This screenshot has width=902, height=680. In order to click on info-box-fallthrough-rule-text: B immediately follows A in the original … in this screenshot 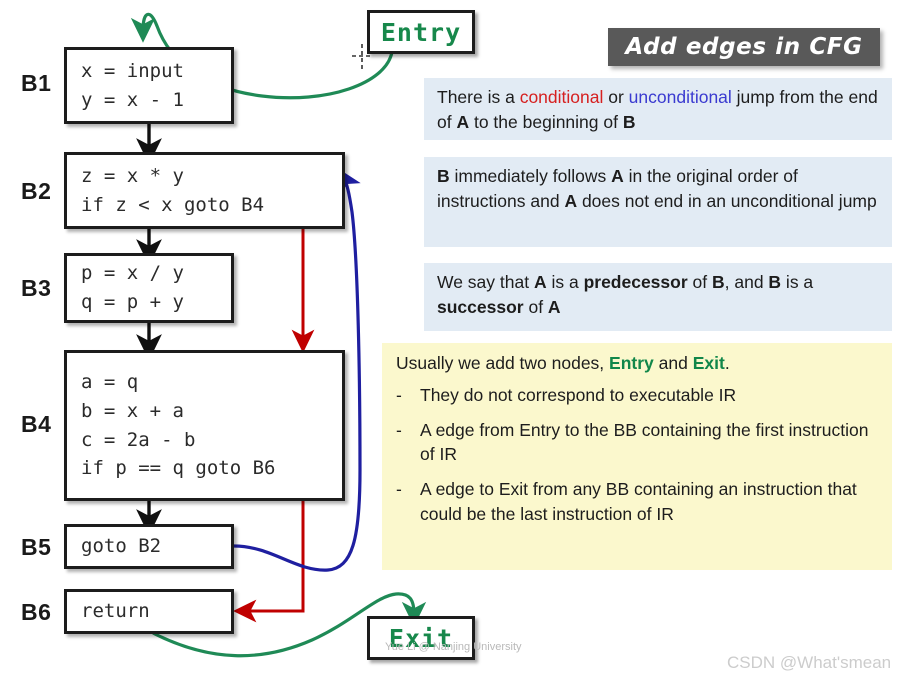, I will do `click(657, 188)`.